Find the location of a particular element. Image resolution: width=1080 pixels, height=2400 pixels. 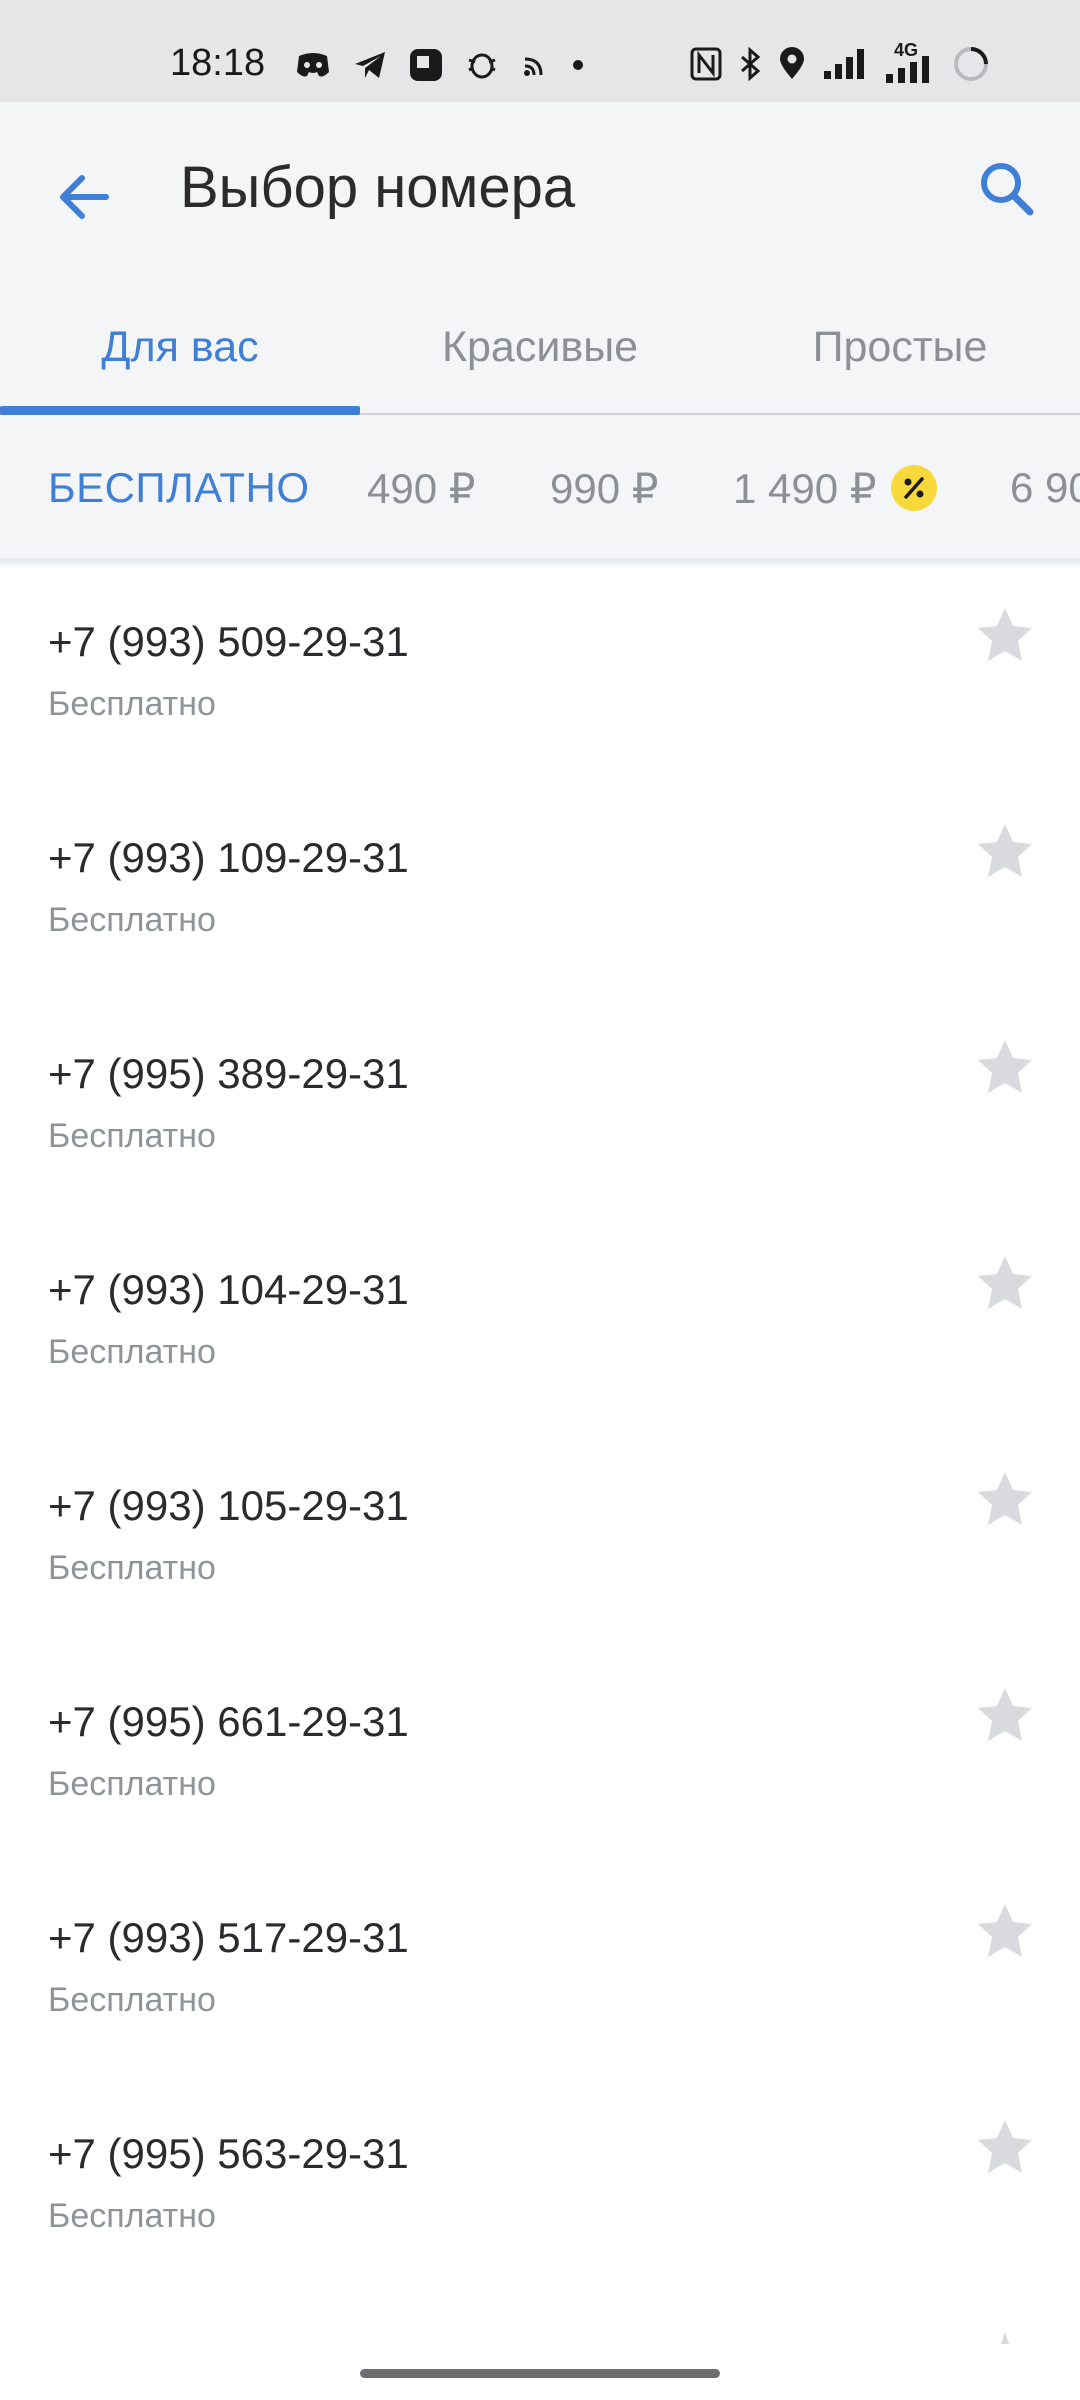

back-button is located at coordinates (85, 197).